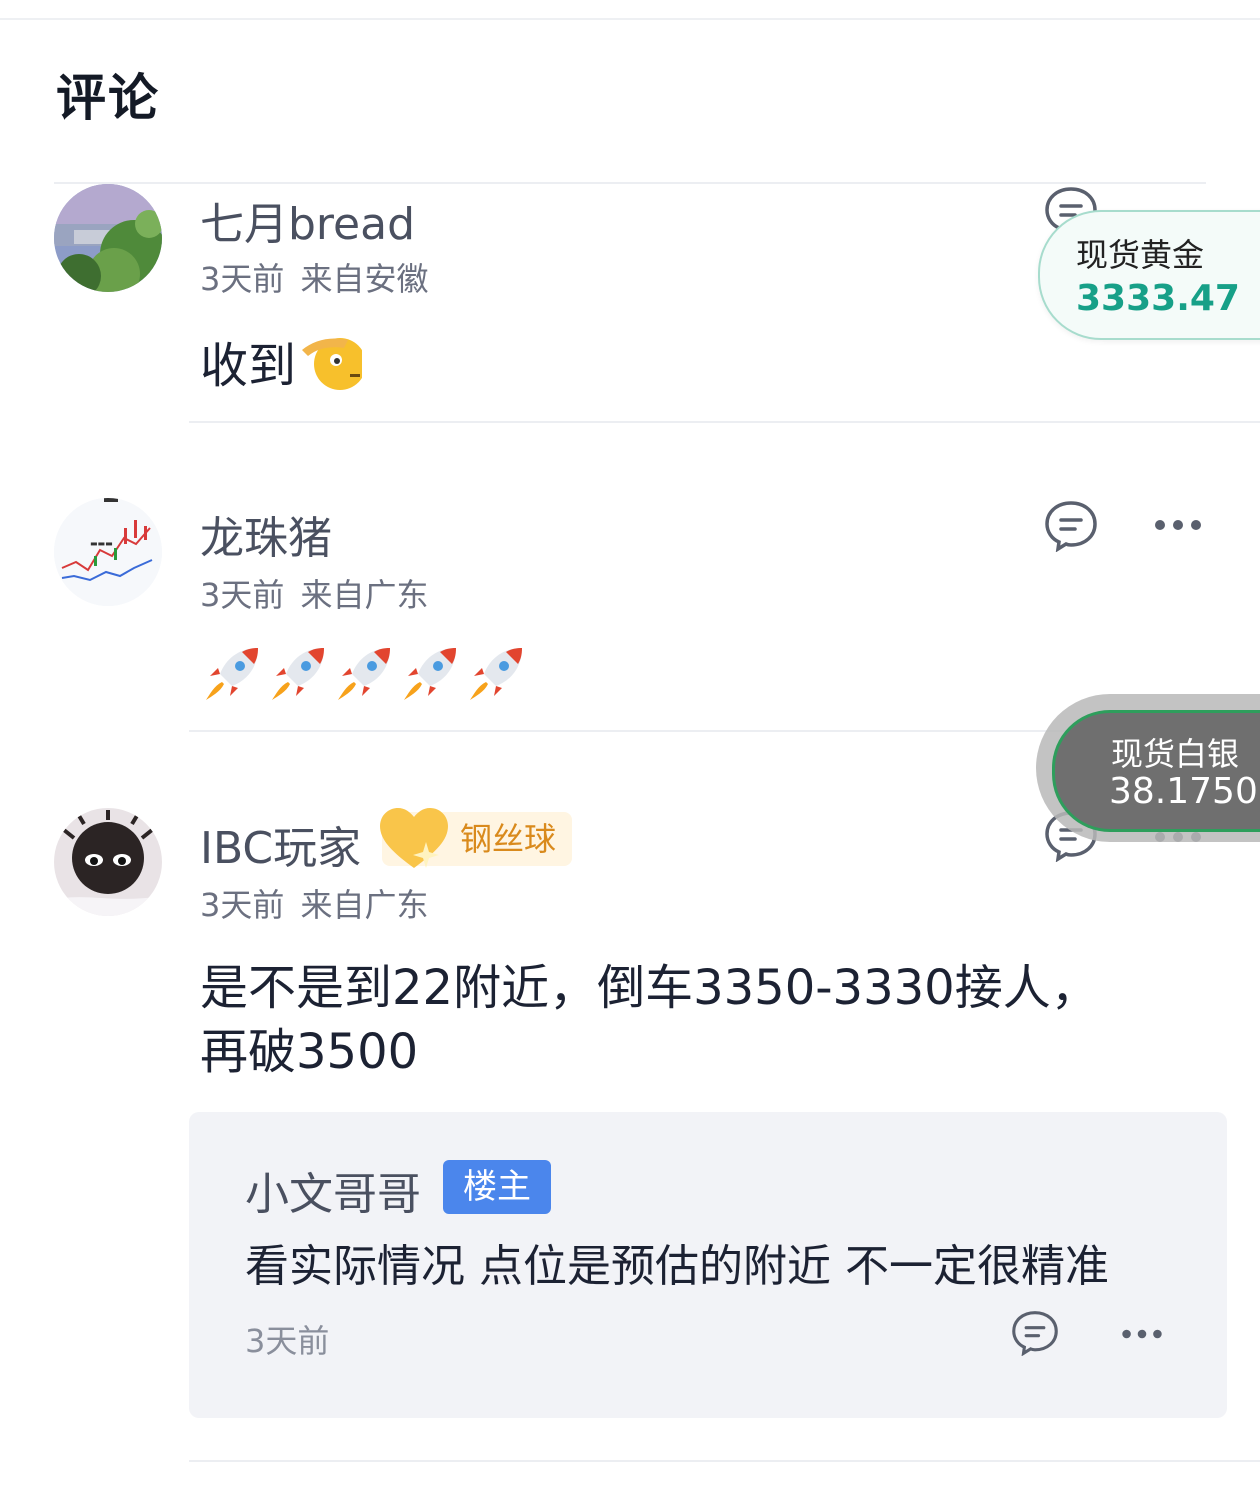 This screenshot has width=1260, height=1496. Describe the element at coordinates (108, 552) in the screenshot. I see `avatar: ▬▬▬` at that location.